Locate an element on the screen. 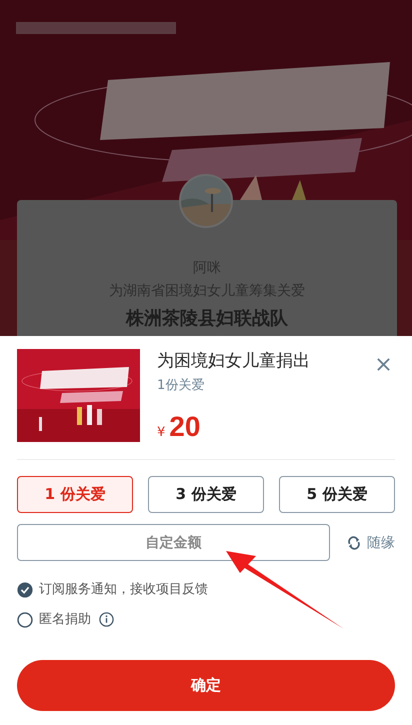 The height and width of the screenshot is (725, 412). amount-option: 3 份关爱 is located at coordinates (206, 494).